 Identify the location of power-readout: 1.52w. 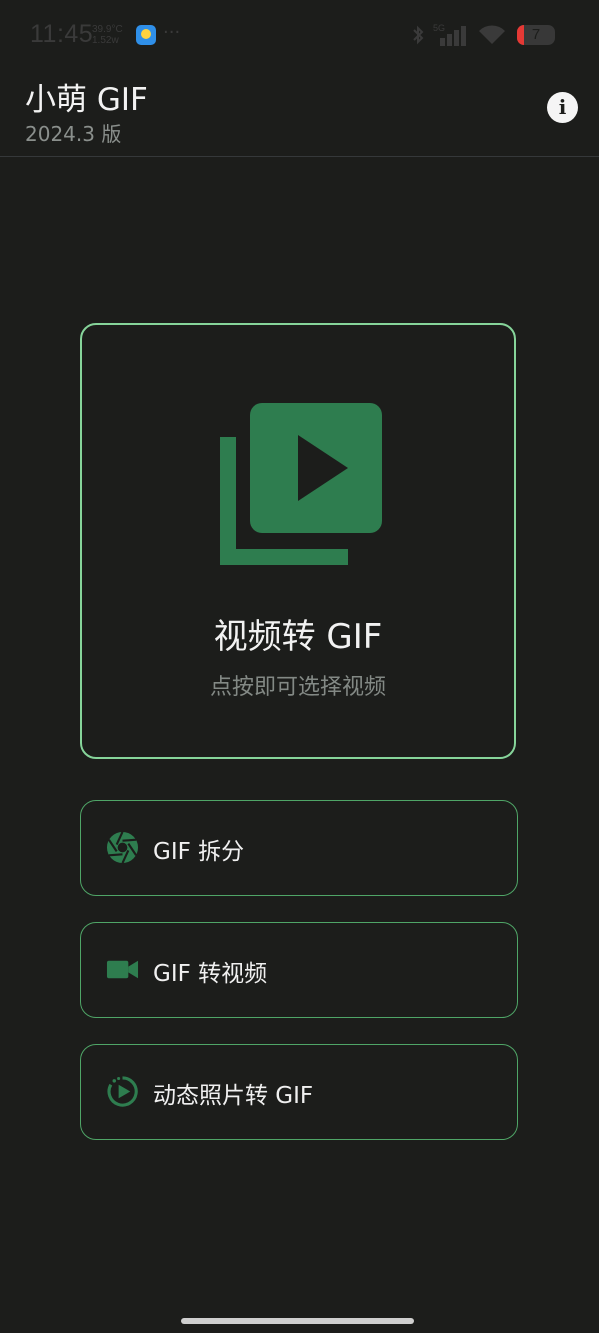
(105, 40).